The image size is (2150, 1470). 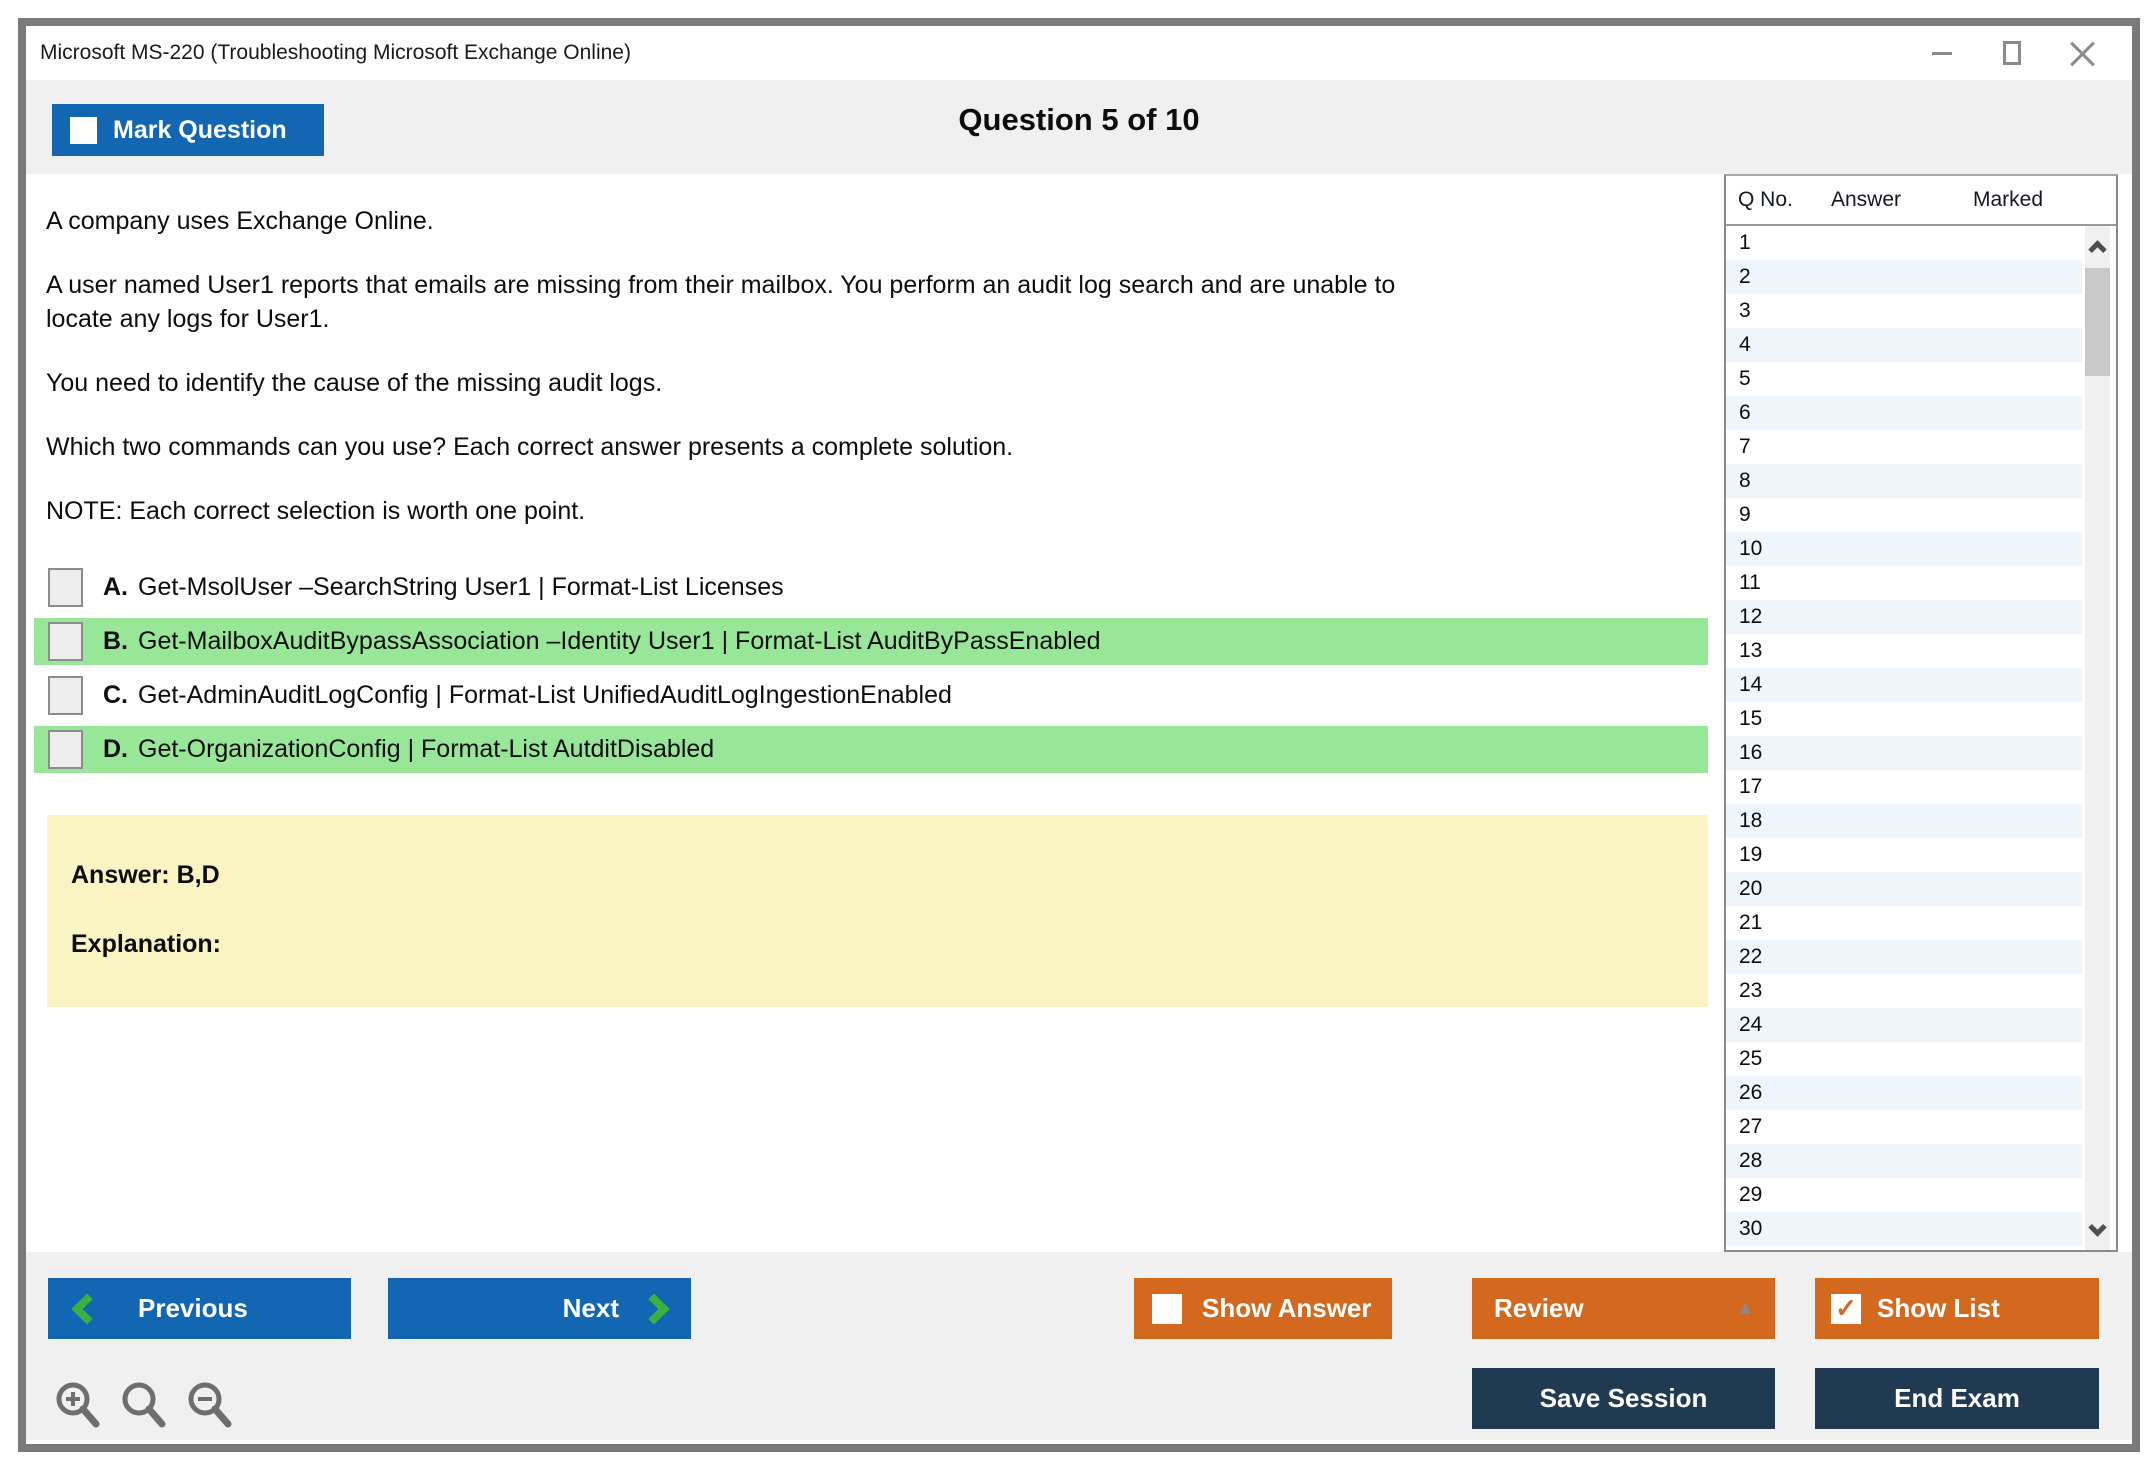 I want to click on explanation-text: Explanation:, so click(x=146, y=944).